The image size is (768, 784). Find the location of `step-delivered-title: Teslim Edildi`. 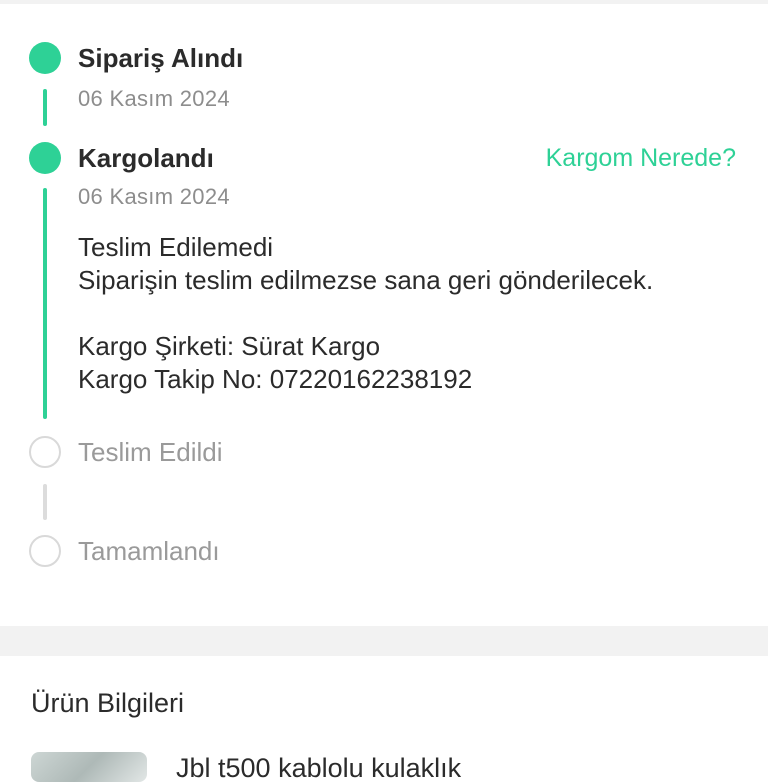

step-delivered-title: Teslim Edildi is located at coordinates (150, 452).